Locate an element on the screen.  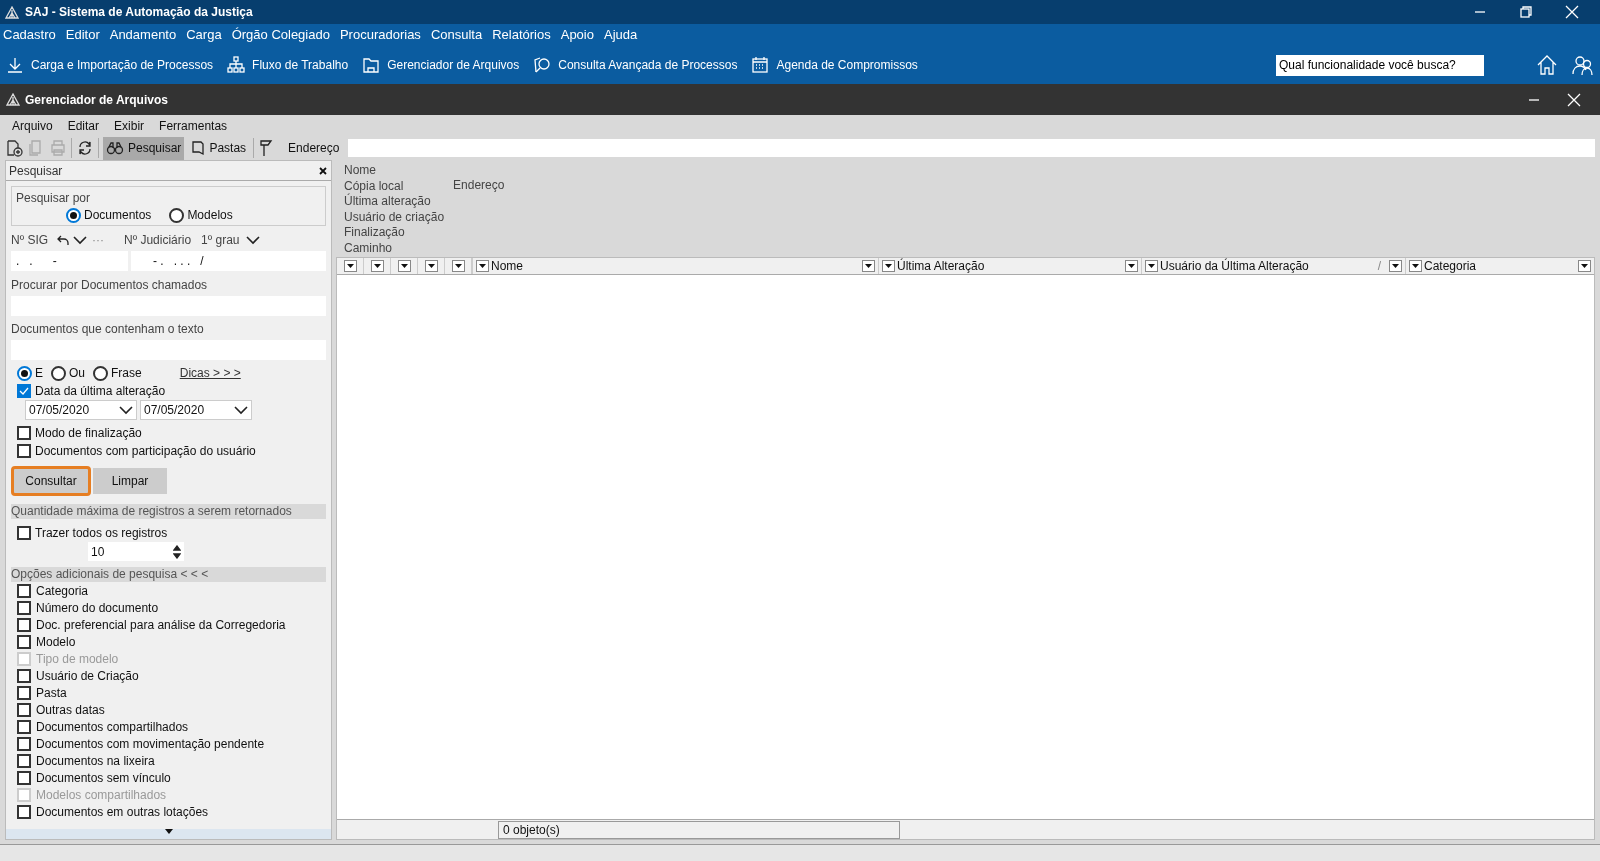
radio-label: E is located at coordinates (39, 373).